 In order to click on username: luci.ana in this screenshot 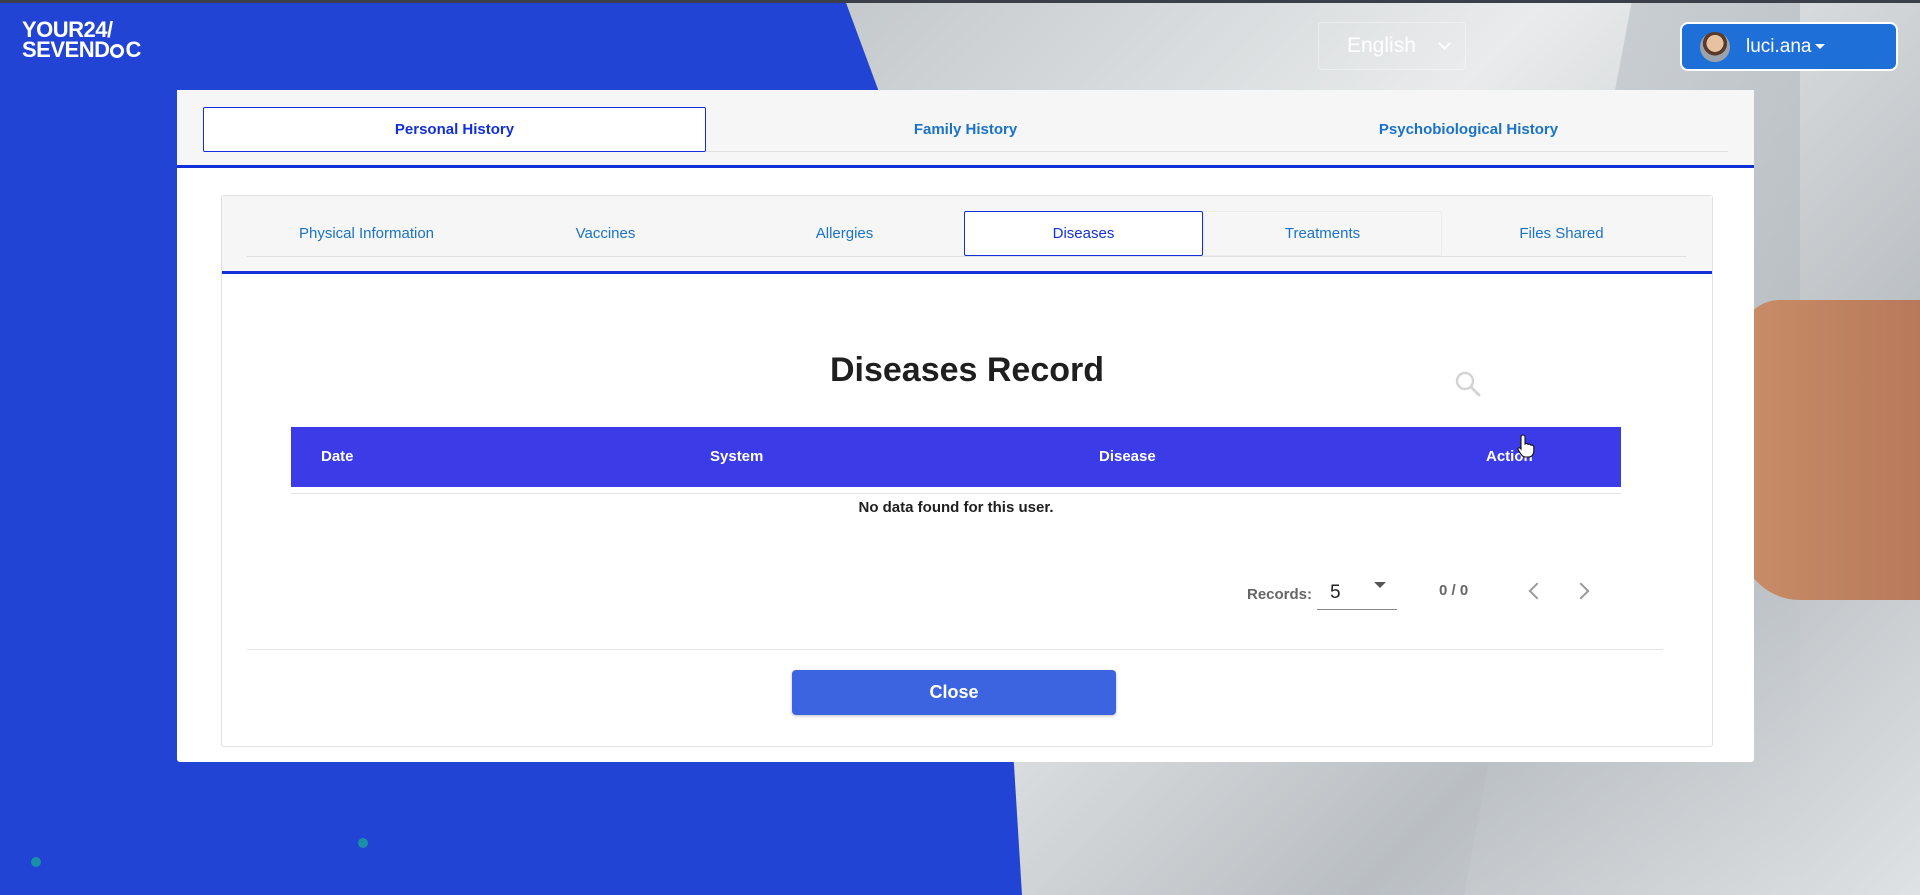, I will do `click(1779, 46)`.